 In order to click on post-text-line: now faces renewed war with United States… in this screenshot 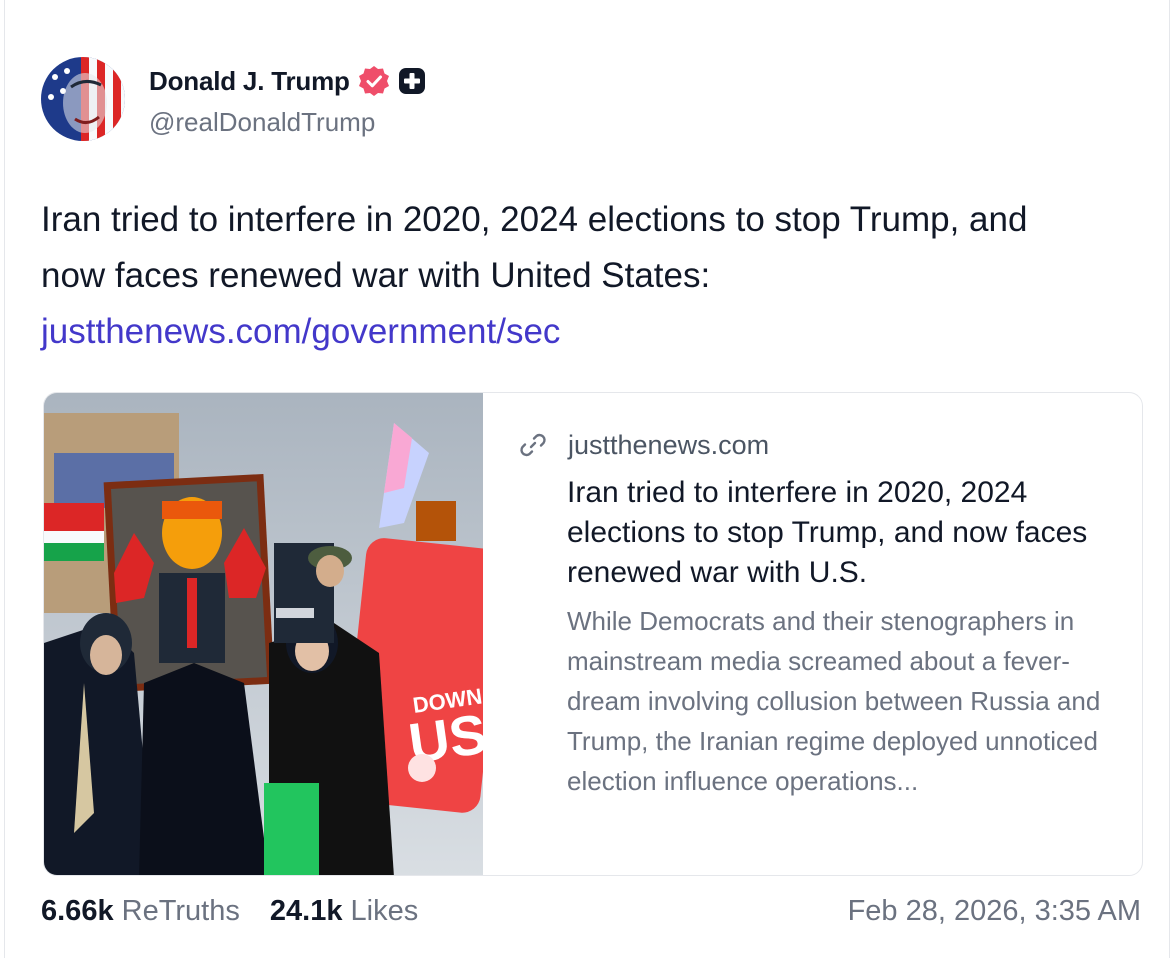, I will do `click(376, 275)`.